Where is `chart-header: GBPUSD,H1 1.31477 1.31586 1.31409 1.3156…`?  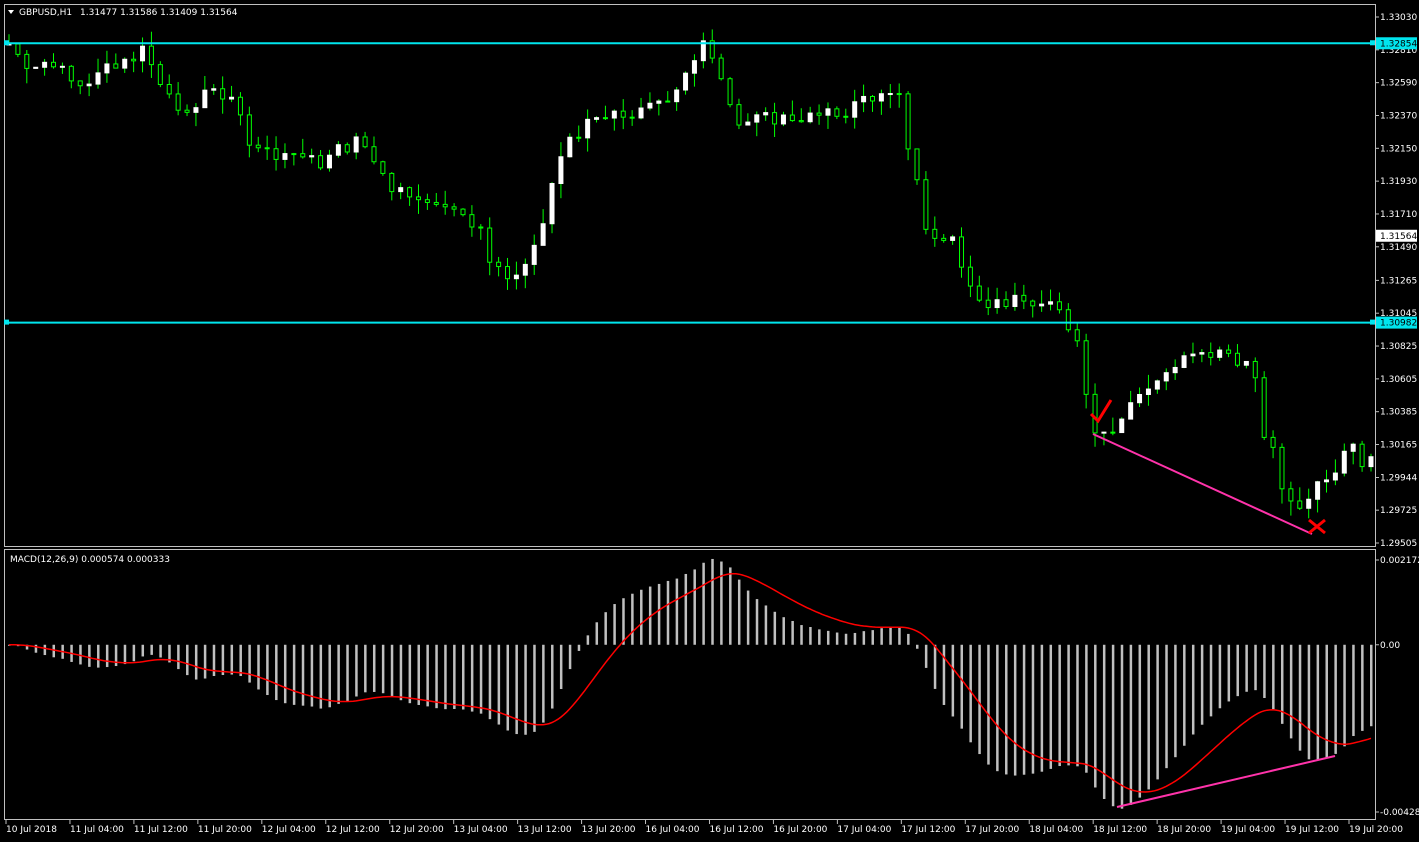
chart-header: GBPUSD,H1 1.31477 1.31586 1.31409 1.3156… is located at coordinates (123, 13).